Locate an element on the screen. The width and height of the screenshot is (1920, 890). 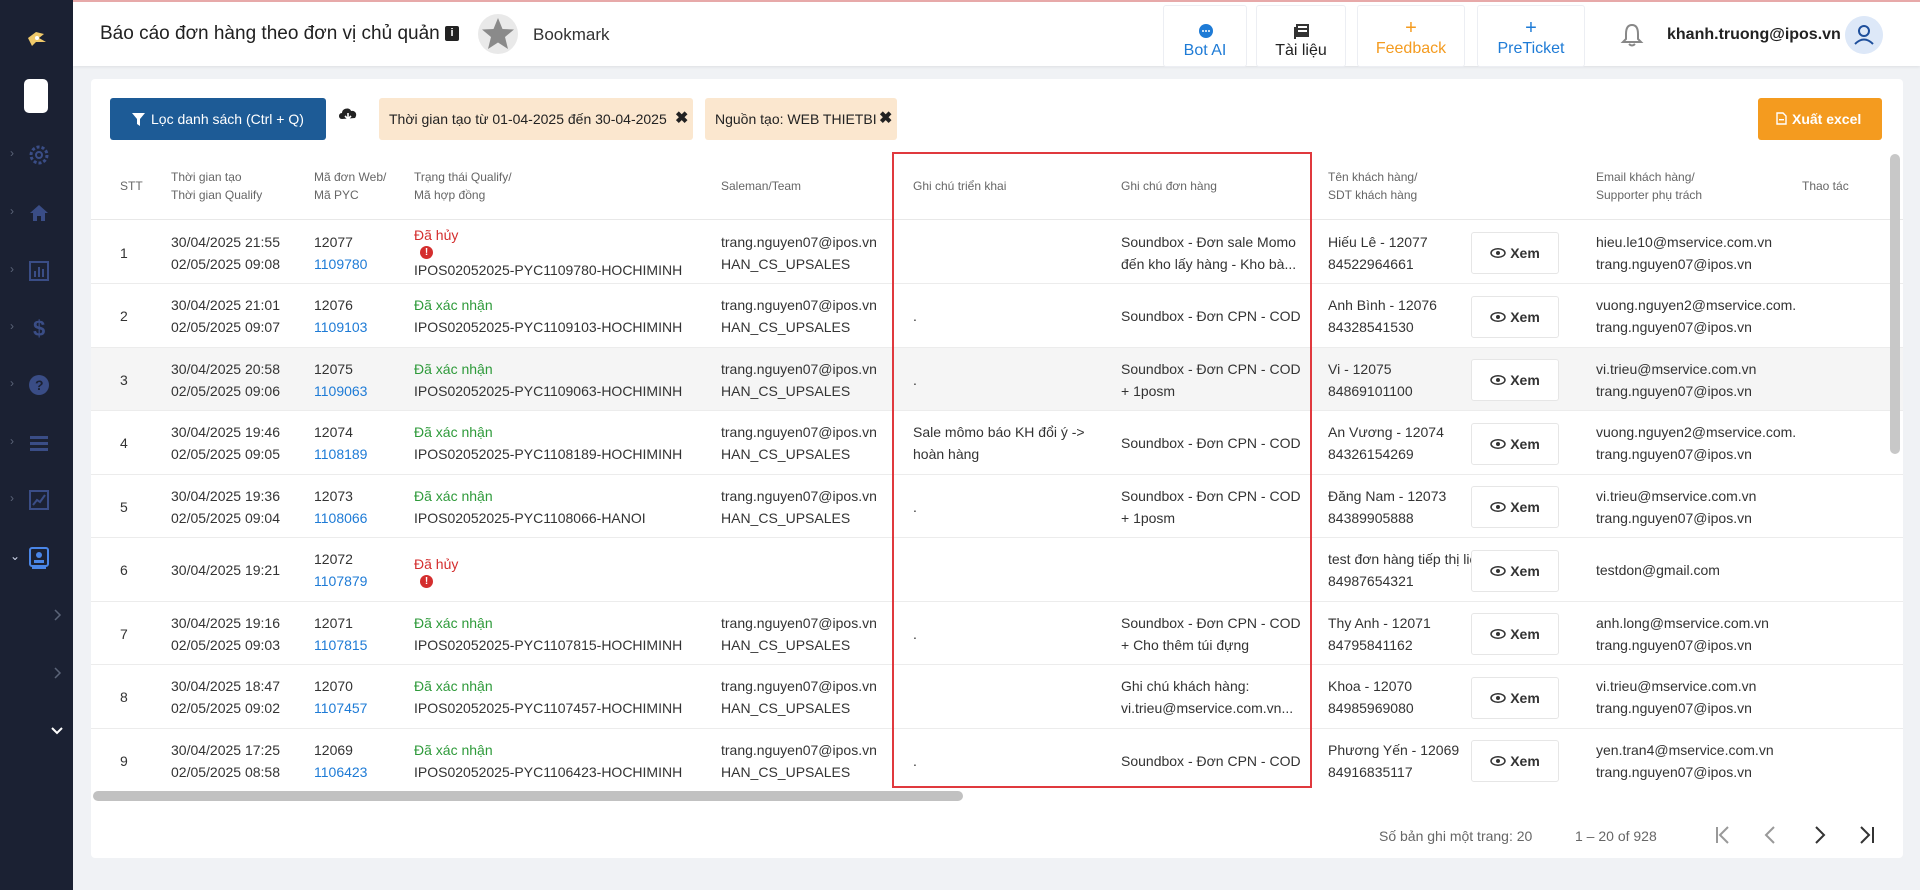
app-logo-icon is located at coordinates (37, 39).